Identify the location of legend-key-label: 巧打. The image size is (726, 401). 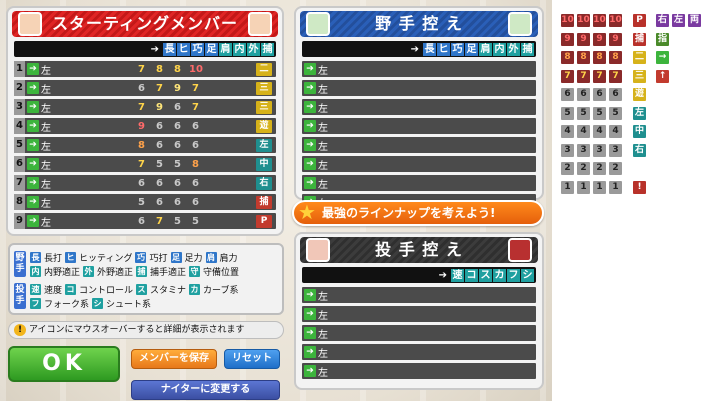
(158, 259).